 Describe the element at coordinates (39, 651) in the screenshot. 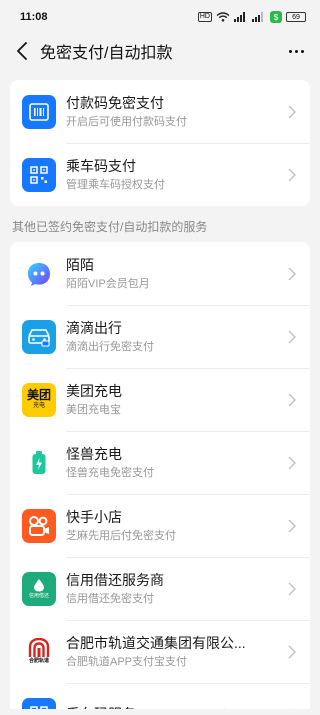

I see `hefei-metro-logo-icon: 合肥轨道` at that location.